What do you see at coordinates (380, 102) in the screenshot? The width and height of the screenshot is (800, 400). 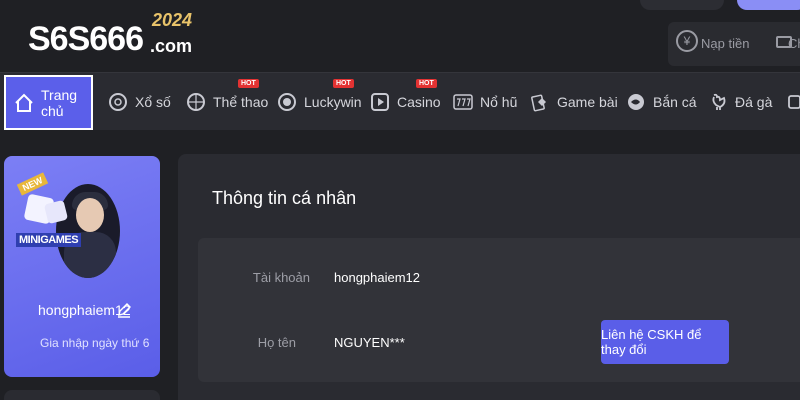 I see `play-icon` at bounding box center [380, 102].